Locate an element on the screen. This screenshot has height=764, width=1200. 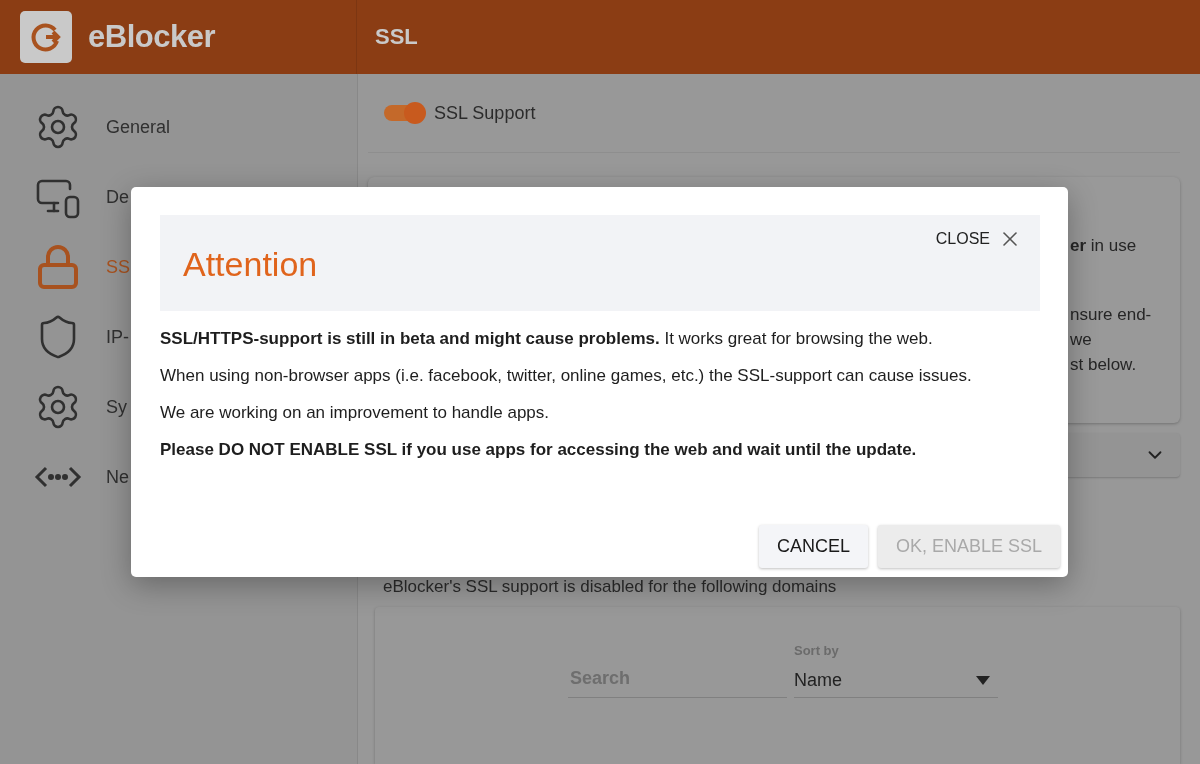
card-text: er in use is located at coordinates (1104, 246).